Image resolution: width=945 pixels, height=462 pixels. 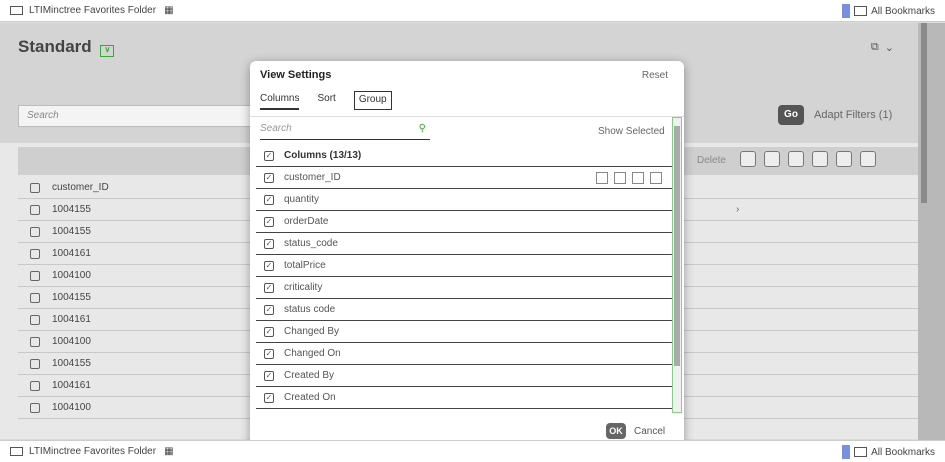 What do you see at coordinates (638, 177) in the screenshot?
I see `move-down-icon` at bounding box center [638, 177].